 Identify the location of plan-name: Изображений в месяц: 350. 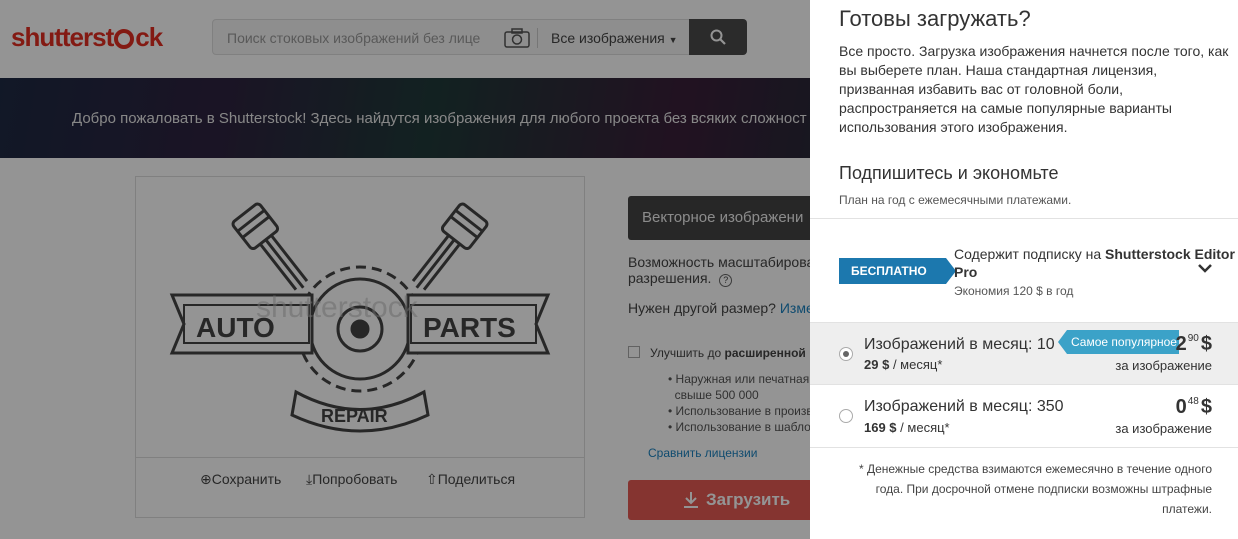
(964, 406).